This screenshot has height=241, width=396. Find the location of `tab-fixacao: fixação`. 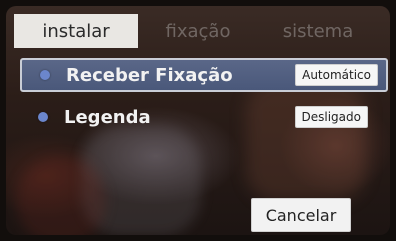

tab-fixacao: fixação is located at coordinates (198, 31).